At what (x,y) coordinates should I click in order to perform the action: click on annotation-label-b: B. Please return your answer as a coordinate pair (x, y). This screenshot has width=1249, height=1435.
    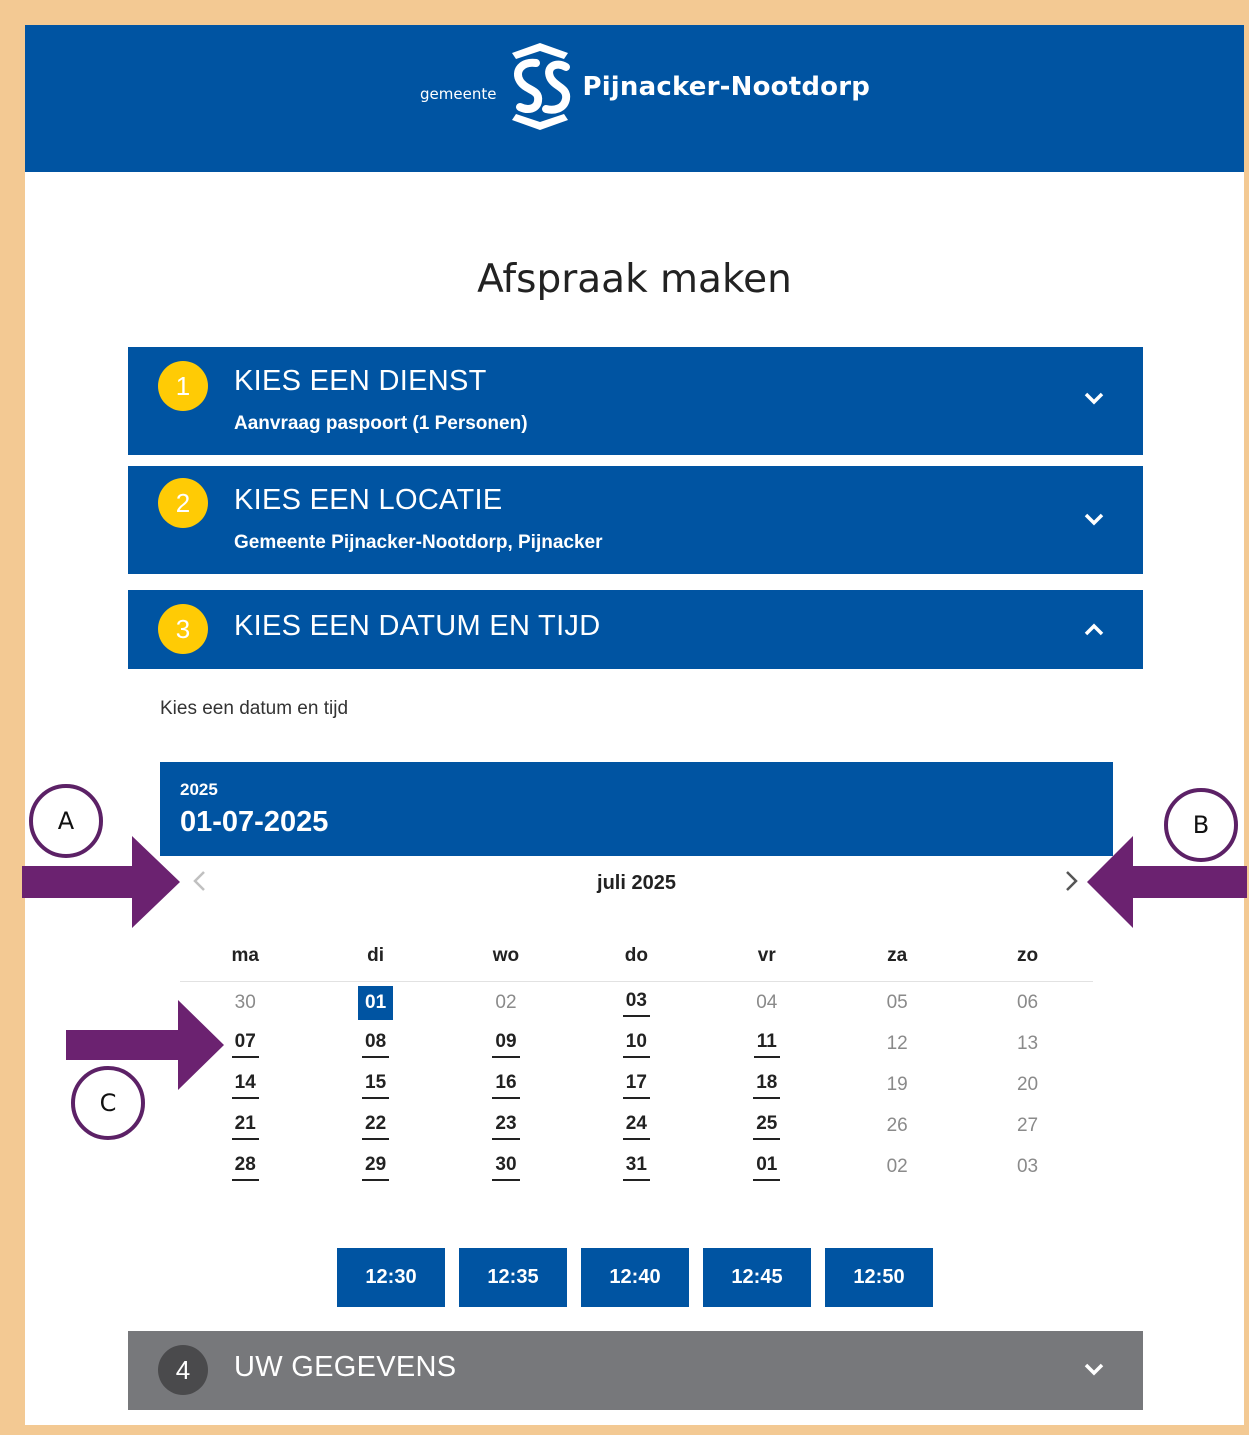
    Looking at the image, I should click on (1201, 825).